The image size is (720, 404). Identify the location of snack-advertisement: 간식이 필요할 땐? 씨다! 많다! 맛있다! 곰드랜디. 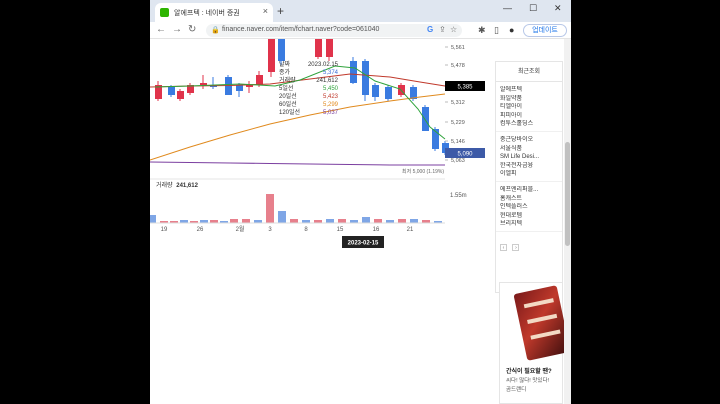
(535, 343).